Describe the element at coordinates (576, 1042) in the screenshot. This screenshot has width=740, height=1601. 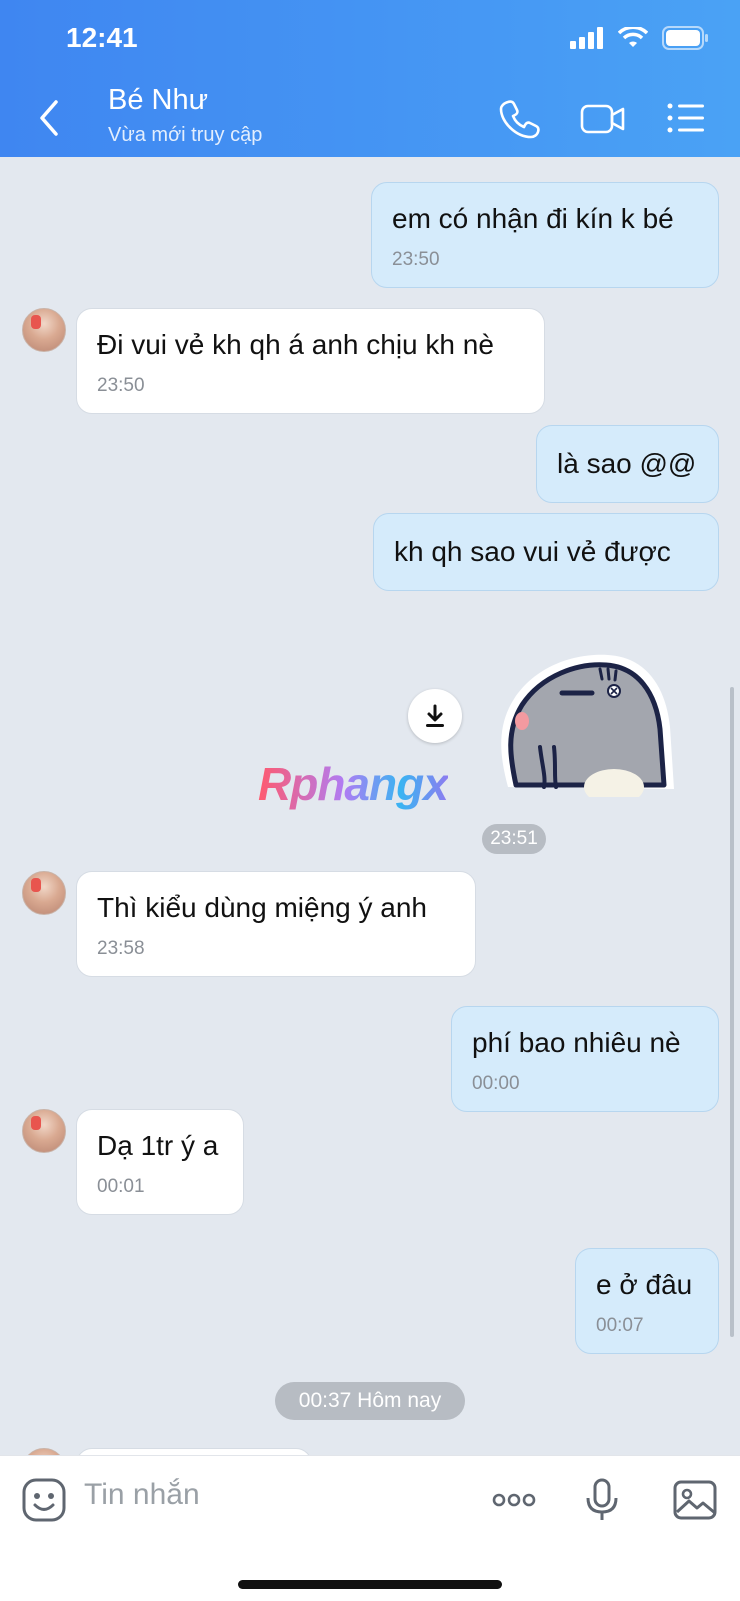
I see `message-text: phí bao nhiêu nè` at that location.